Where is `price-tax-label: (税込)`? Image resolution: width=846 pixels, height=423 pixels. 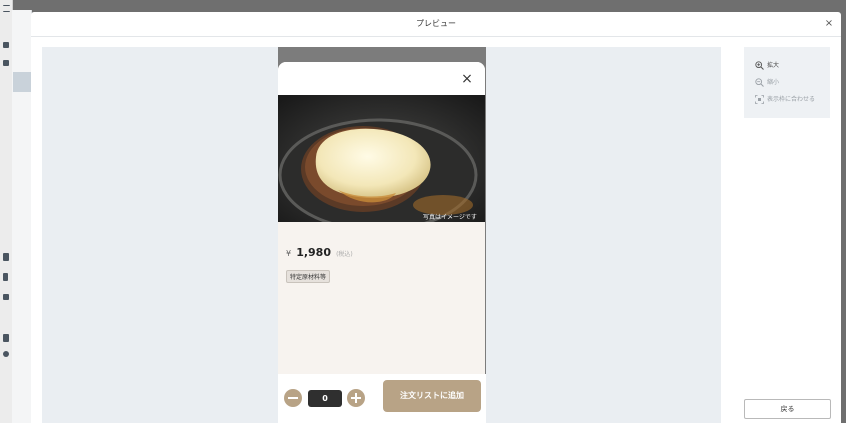 price-tax-label: (税込) is located at coordinates (344, 254).